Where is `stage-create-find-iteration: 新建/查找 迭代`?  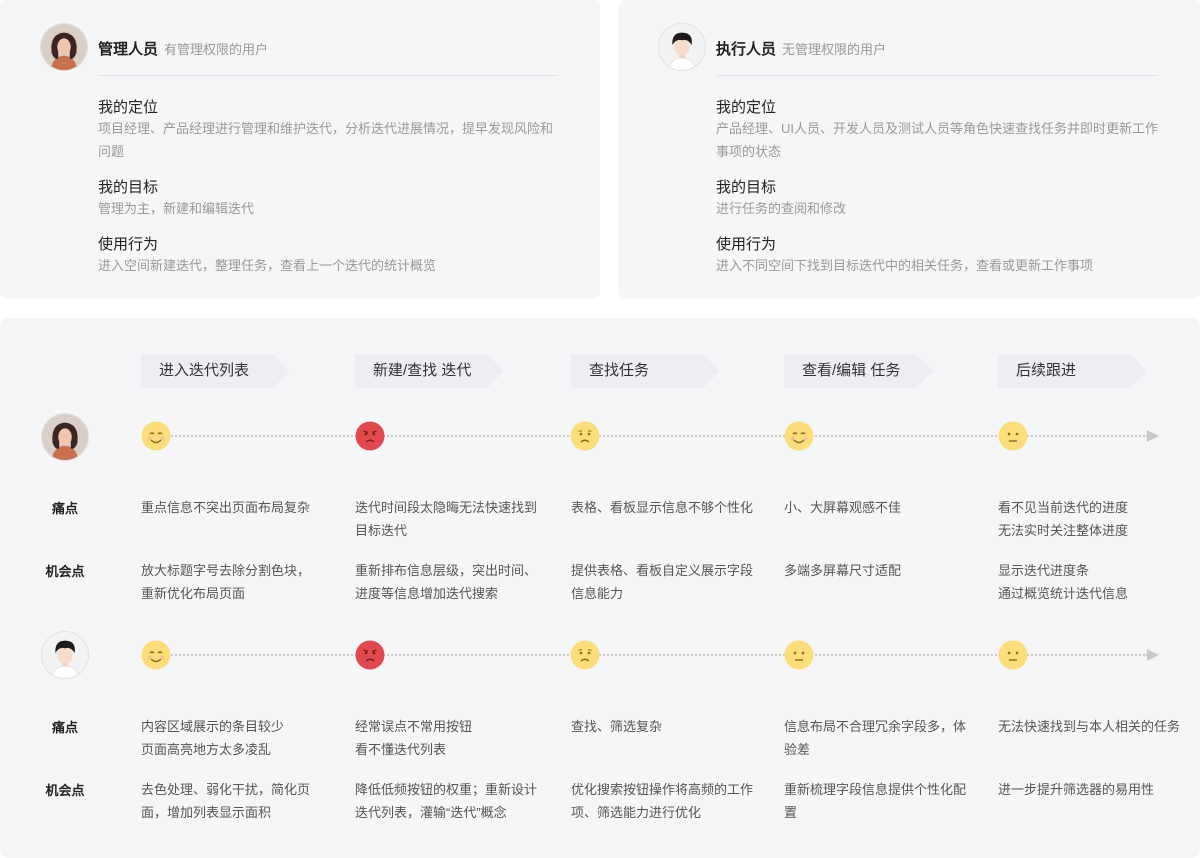
stage-create-find-iteration: 新建/查找 迭代 is located at coordinates (430, 371).